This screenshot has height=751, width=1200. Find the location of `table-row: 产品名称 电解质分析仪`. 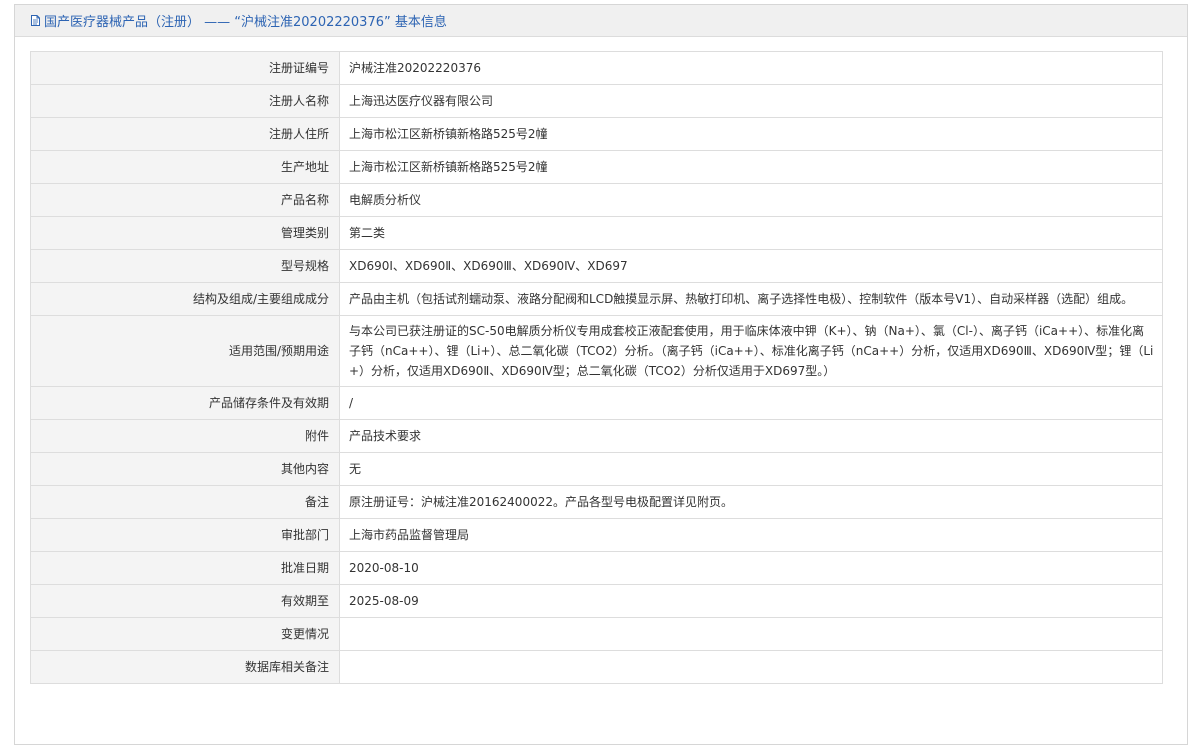

table-row: 产品名称 电解质分析仪 is located at coordinates (596, 200).